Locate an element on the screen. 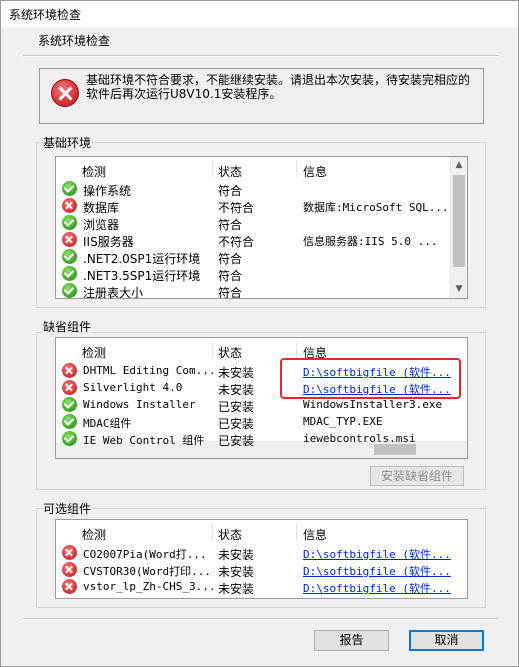  row-status: 符合 is located at coordinates (230, 292).